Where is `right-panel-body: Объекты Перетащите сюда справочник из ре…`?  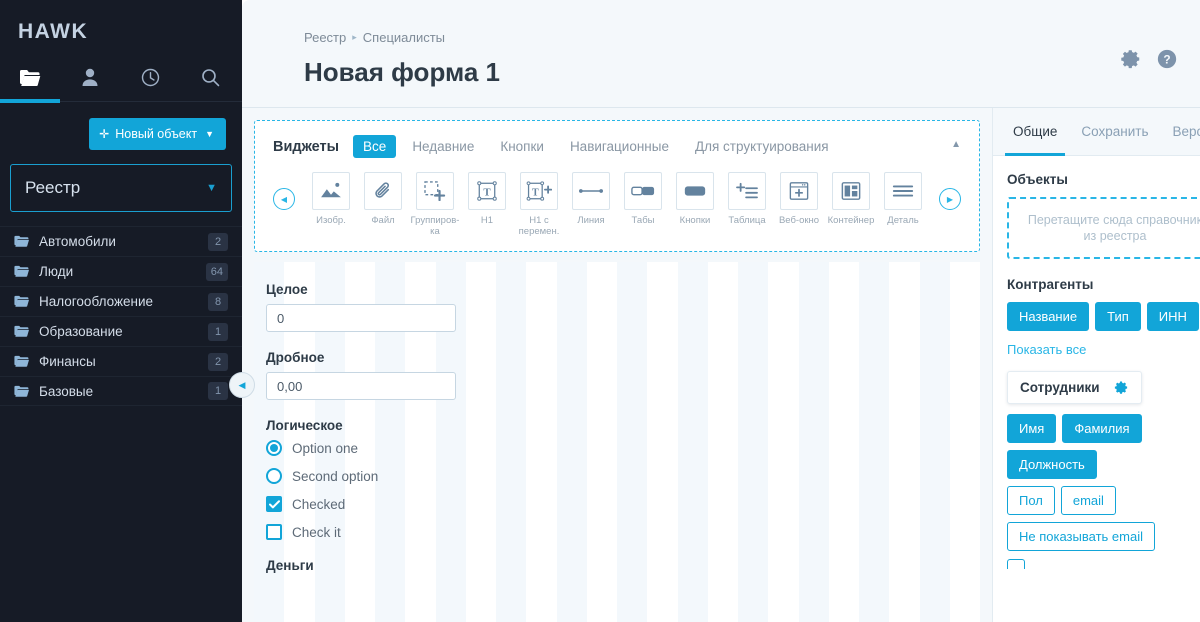 right-panel-body: Объекты Перетащите сюда справочник из ре… is located at coordinates (1096, 362).